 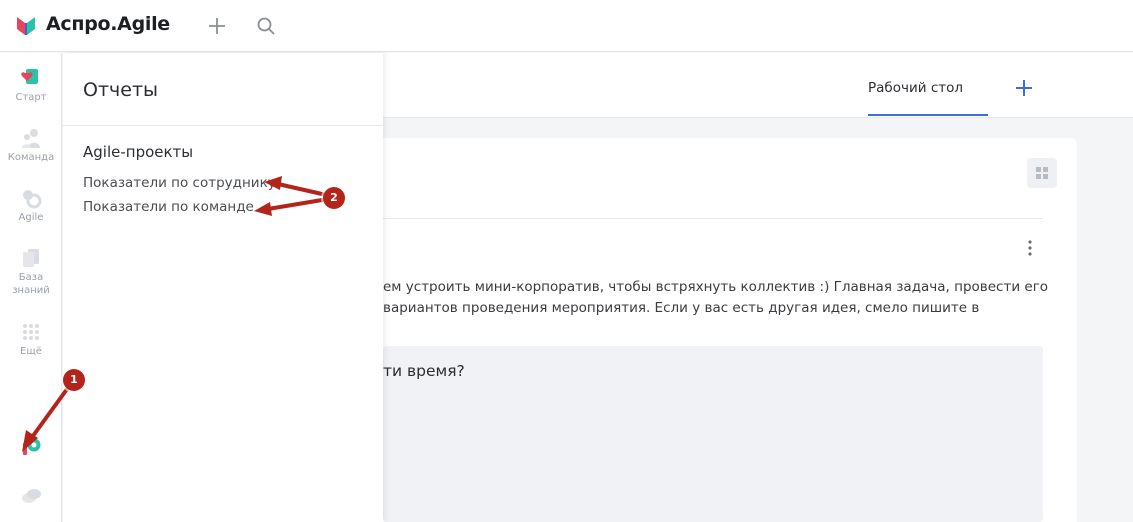 I want to click on widget-settings-button, so click(x=1042, y=173).